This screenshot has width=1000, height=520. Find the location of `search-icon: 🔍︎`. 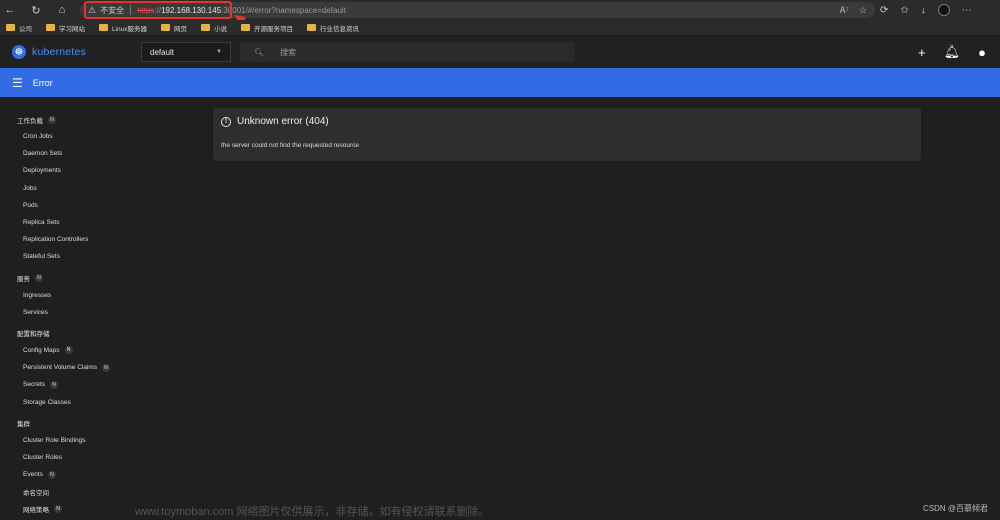

search-icon: 🔍︎ is located at coordinates (259, 52).